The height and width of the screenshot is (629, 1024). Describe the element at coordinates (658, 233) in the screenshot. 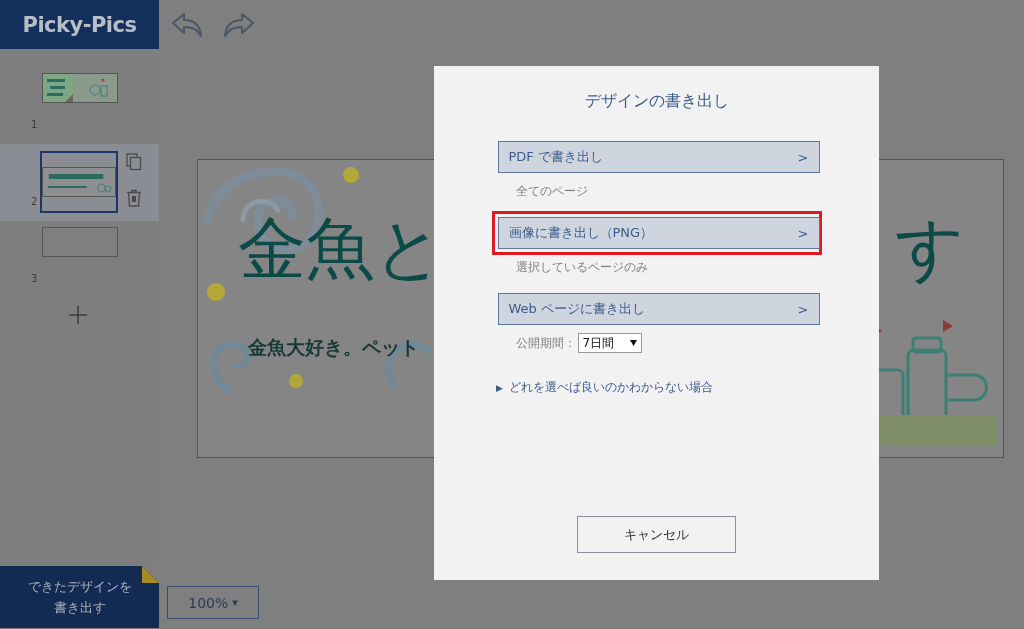

I see `export-option-button: 画像に書き出し（PNG） >` at that location.